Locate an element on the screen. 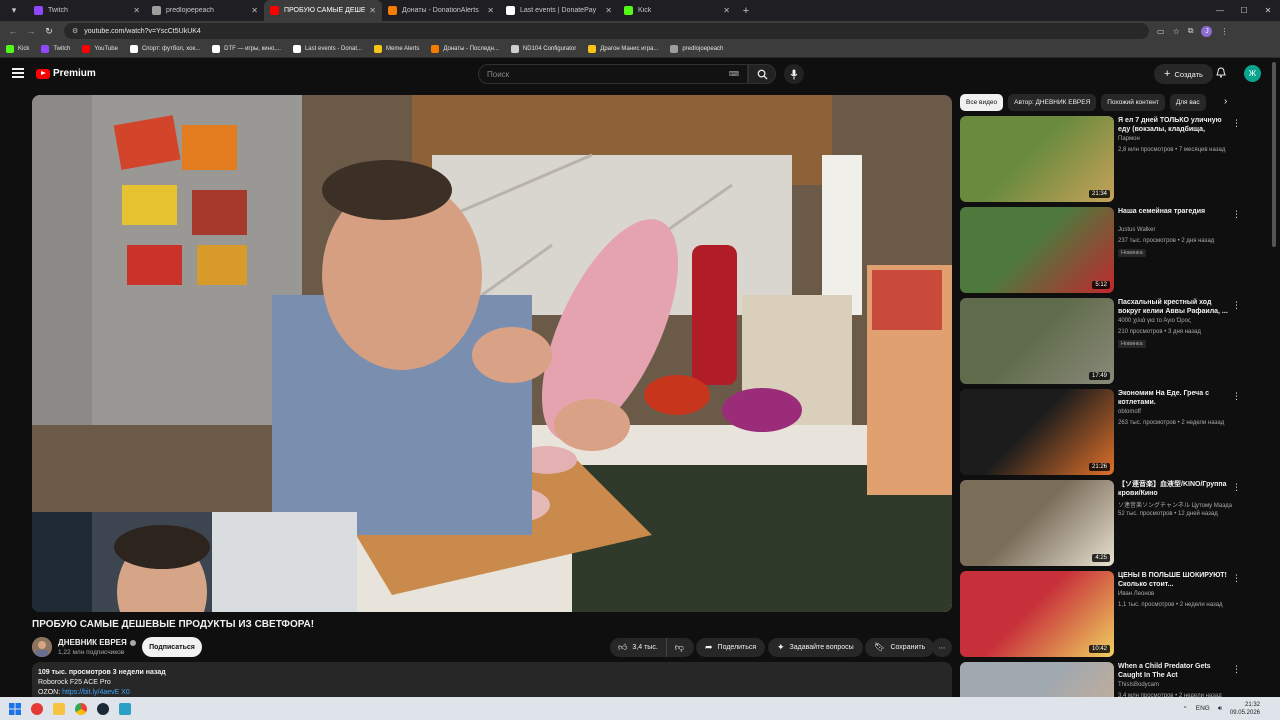 The width and height of the screenshot is (1280, 720). new-tab-button: + is located at coordinates (746, 11).